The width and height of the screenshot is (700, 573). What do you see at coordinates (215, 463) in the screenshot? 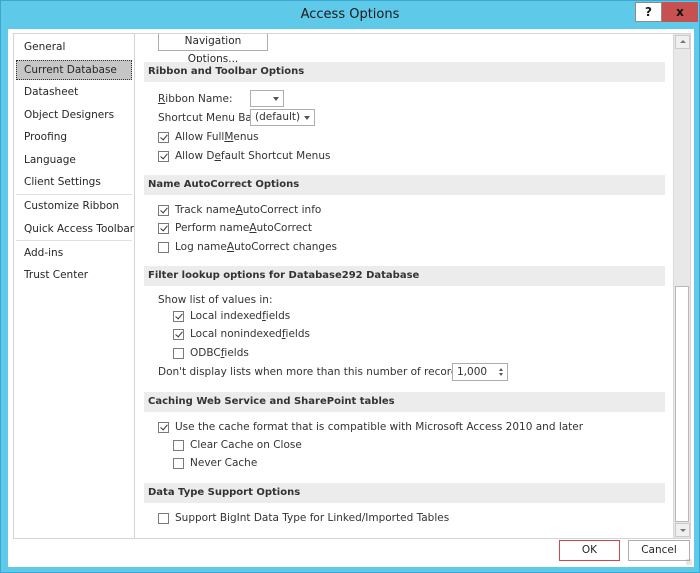
I see `never-cache-checkbox: Never Cache` at bounding box center [215, 463].